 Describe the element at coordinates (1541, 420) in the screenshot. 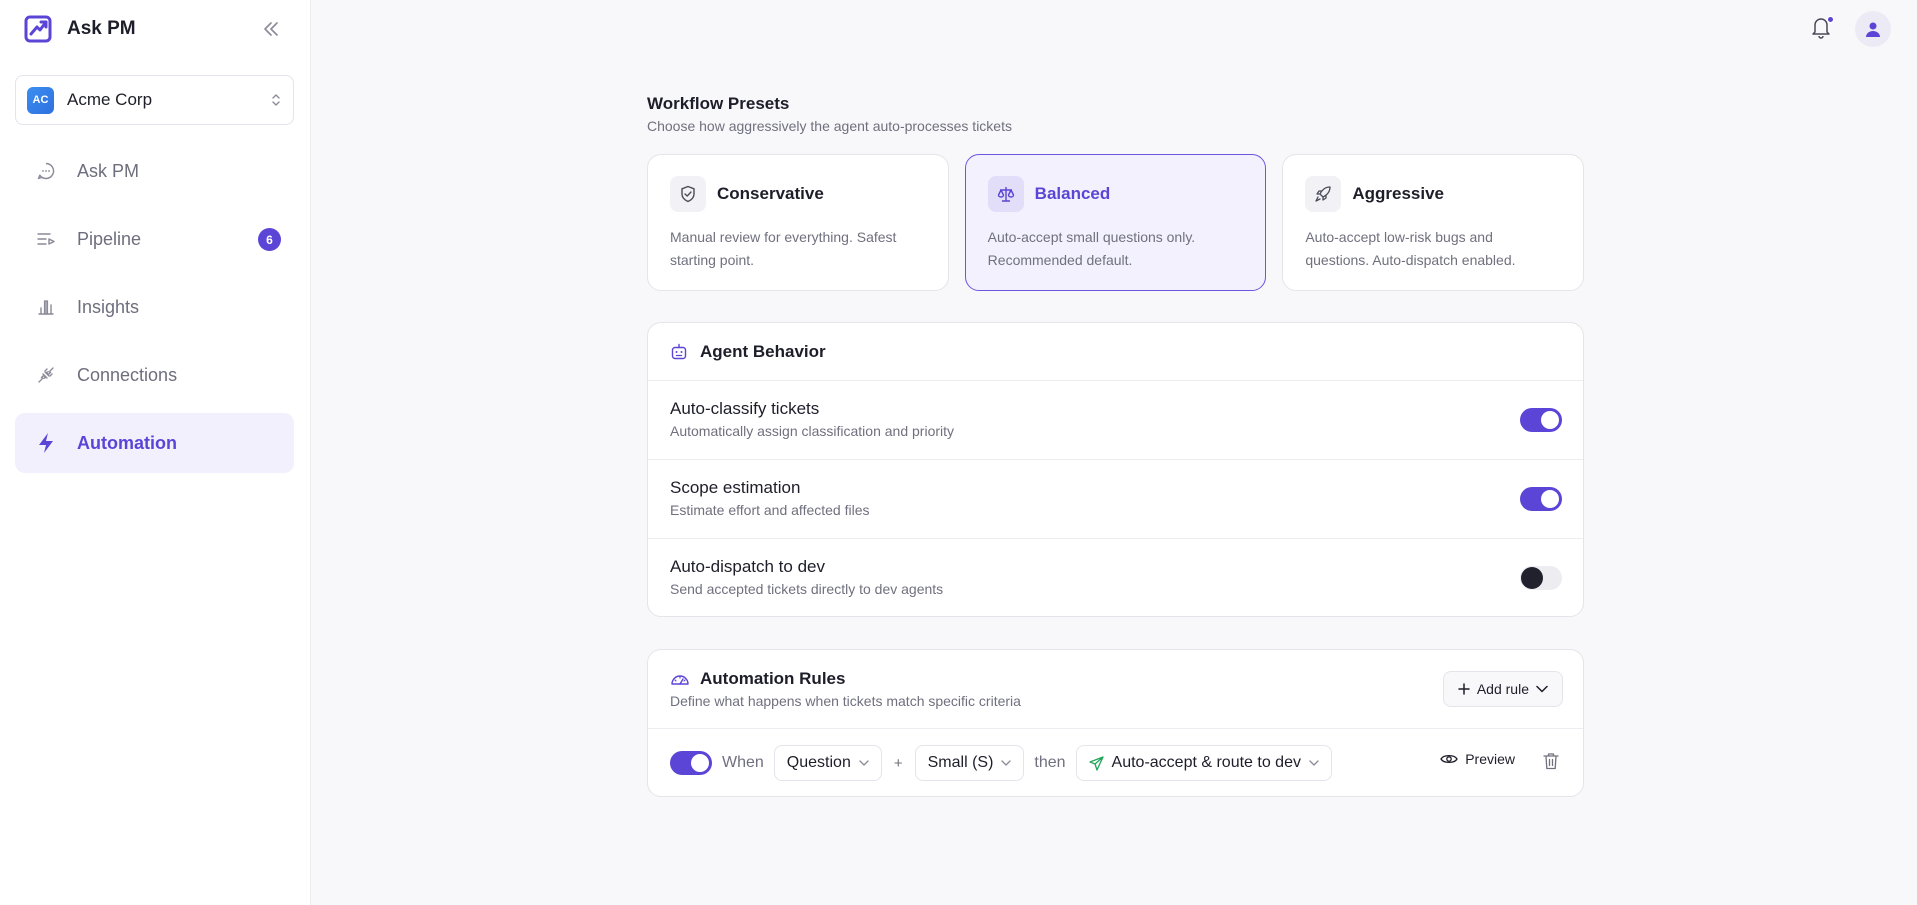

I see `auto-classify-toggle` at that location.